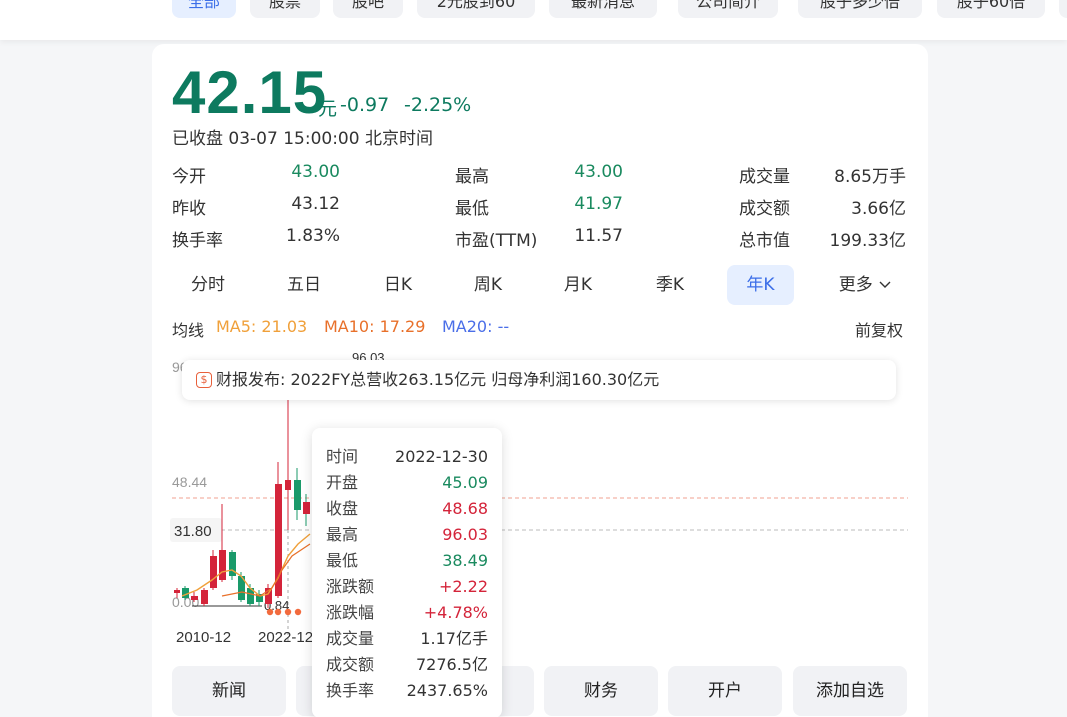 The height and width of the screenshot is (717, 1067). What do you see at coordinates (407, 535) in the screenshot?
I see `tooltip-row: 最高 96.03` at bounding box center [407, 535].